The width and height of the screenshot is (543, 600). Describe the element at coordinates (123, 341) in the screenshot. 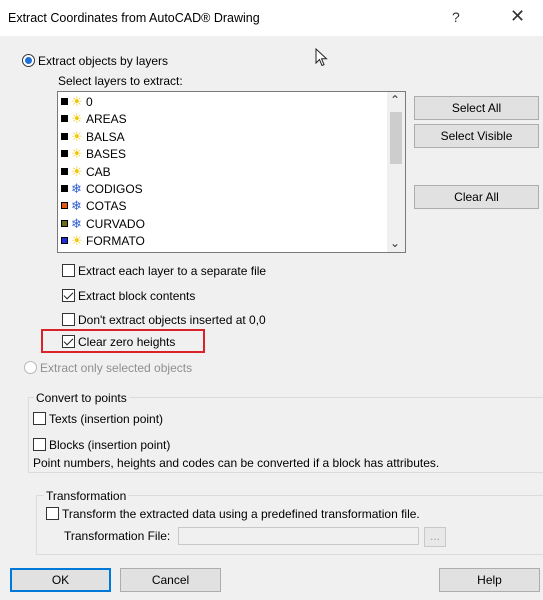

I see `highlight-box` at that location.